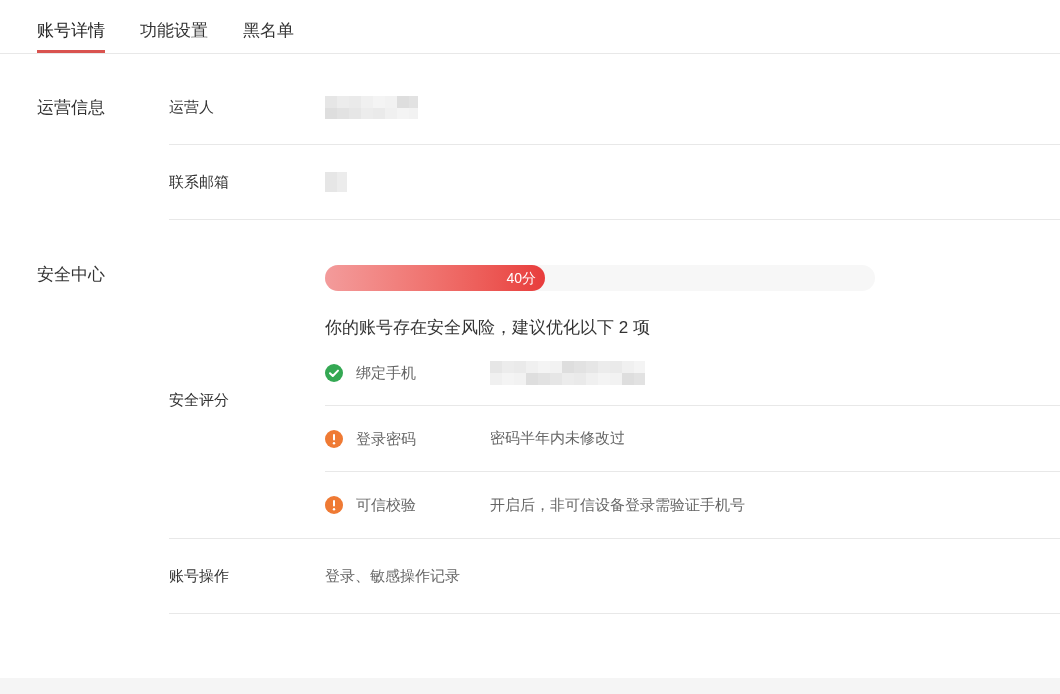  I want to click on field-label: 安全评分, so click(199, 399).